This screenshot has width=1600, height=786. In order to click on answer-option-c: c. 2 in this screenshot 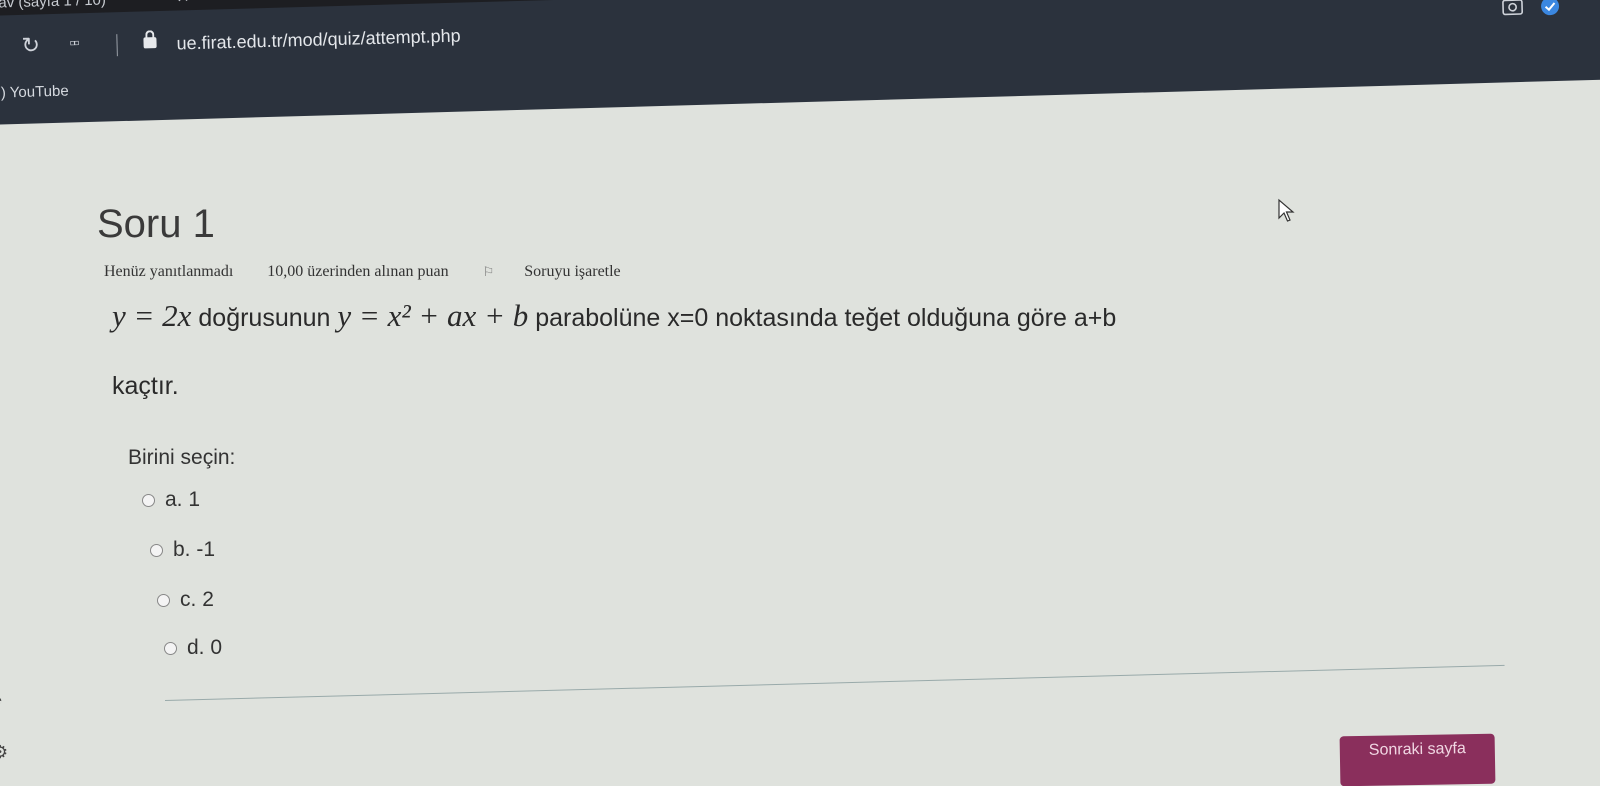, I will do `click(185, 600)`.